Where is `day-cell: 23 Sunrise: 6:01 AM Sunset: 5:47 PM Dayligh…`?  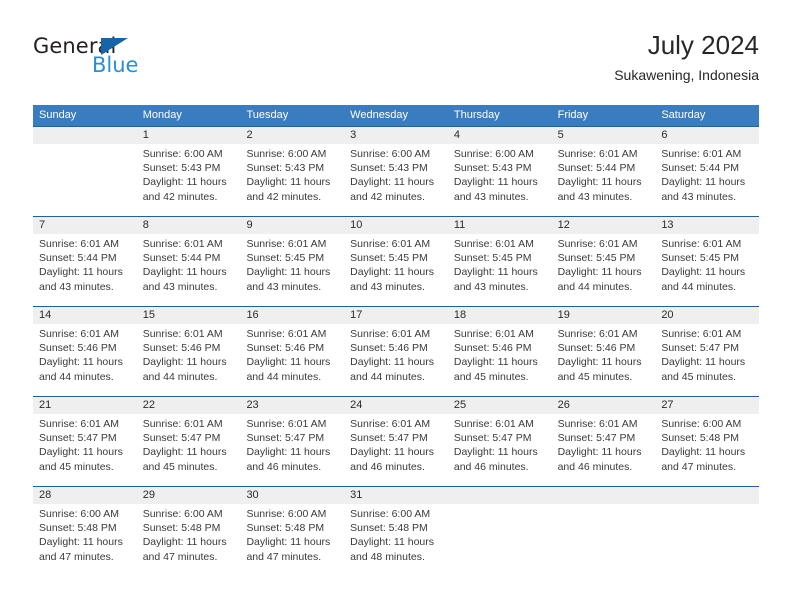 day-cell: 23 Sunrise: 6:01 AM Sunset: 5:47 PM Dayligh… is located at coordinates (292, 441).